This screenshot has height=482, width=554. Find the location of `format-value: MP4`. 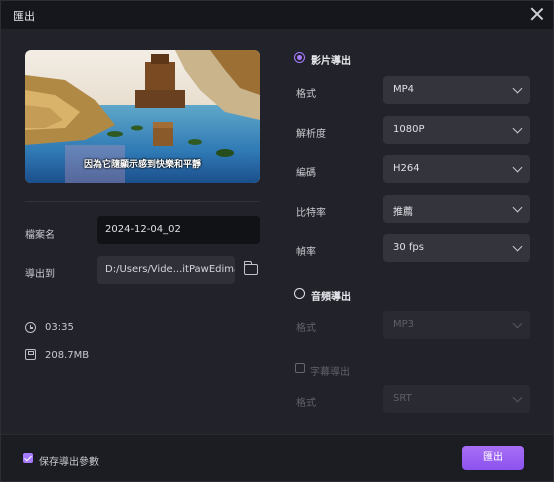

format-value: MP4 is located at coordinates (404, 89).